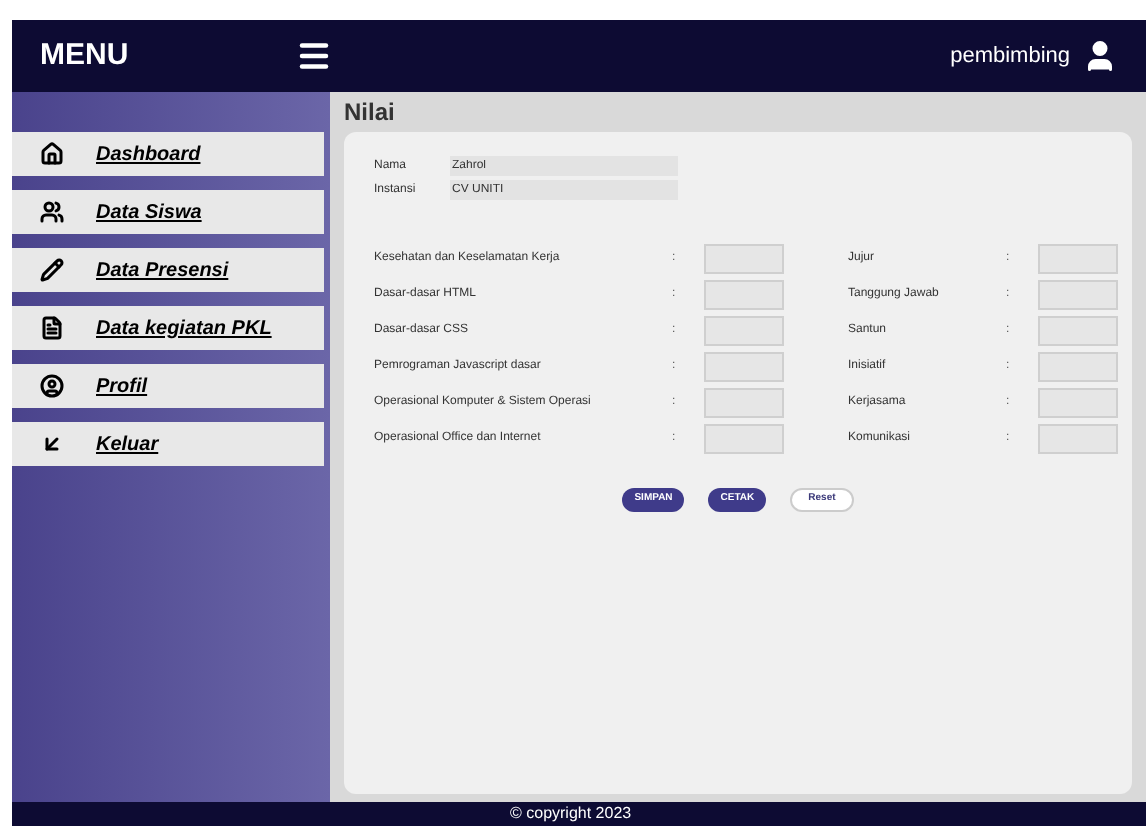 The width and height of the screenshot is (1146, 826). Describe the element at coordinates (314, 56) in the screenshot. I see `menu-icon` at that location.